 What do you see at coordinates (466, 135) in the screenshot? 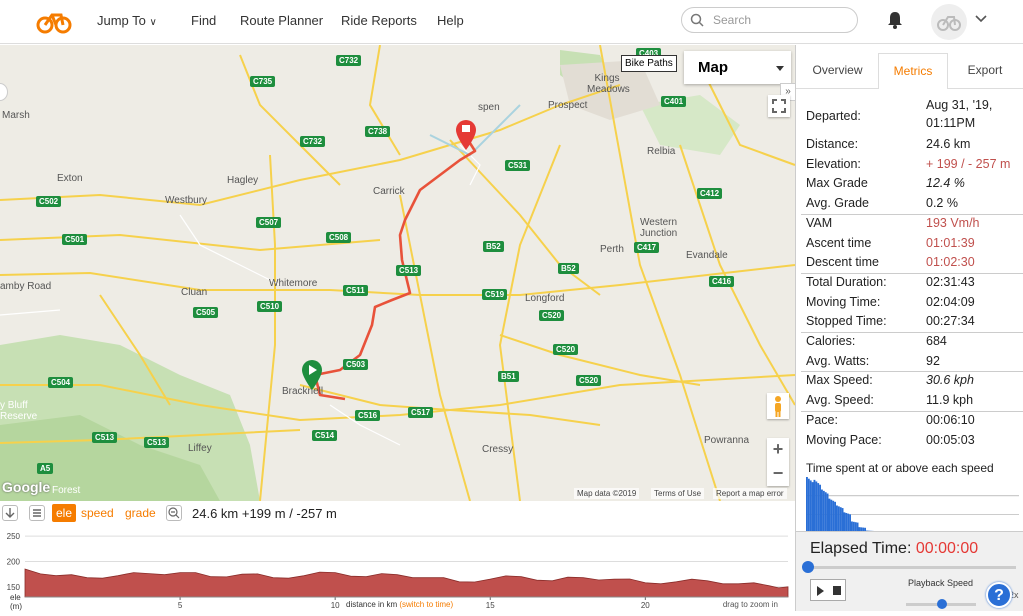
I see `end-pin-icon` at bounding box center [466, 135].